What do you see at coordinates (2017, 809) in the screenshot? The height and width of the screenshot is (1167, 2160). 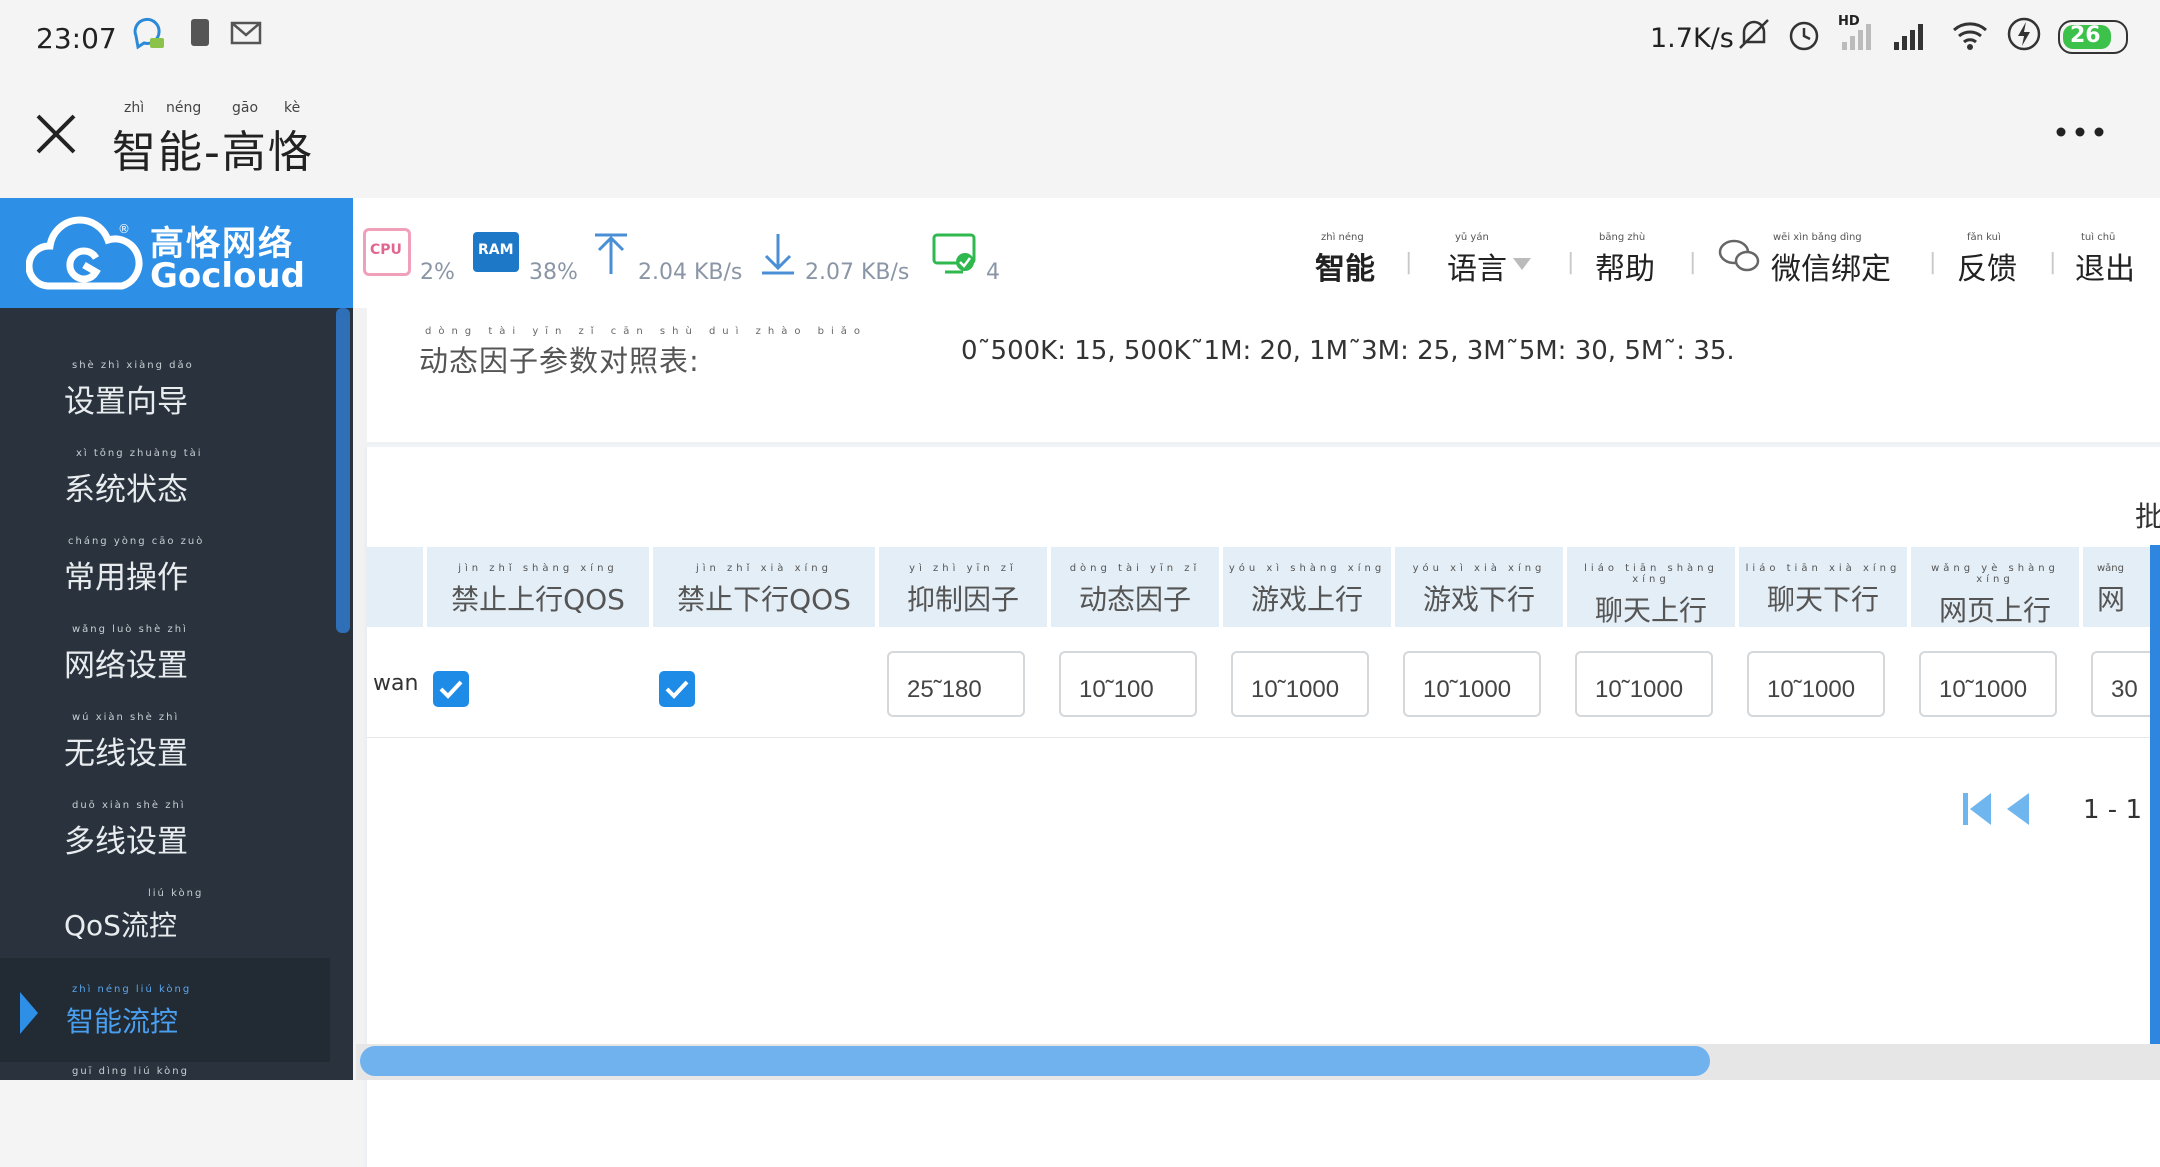 I see `prev-page-icon` at bounding box center [2017, 809].